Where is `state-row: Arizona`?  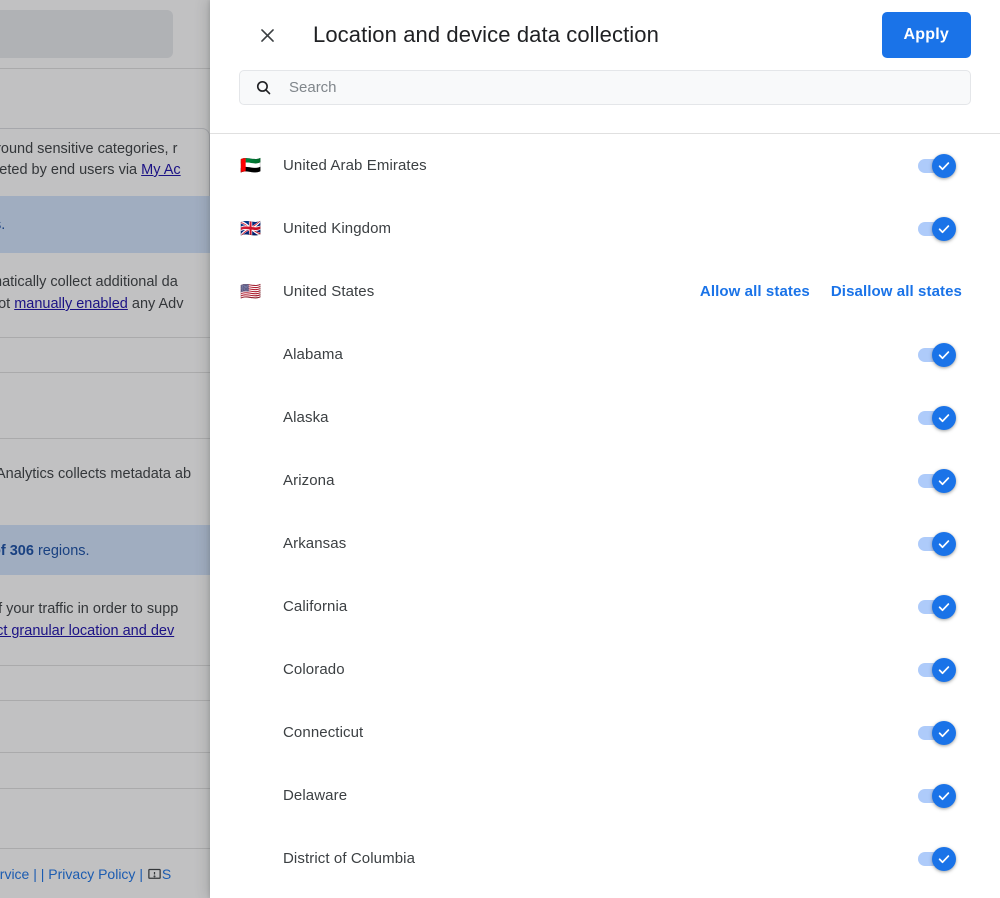
state-row: Arizona is located at coordinates (605, 480).